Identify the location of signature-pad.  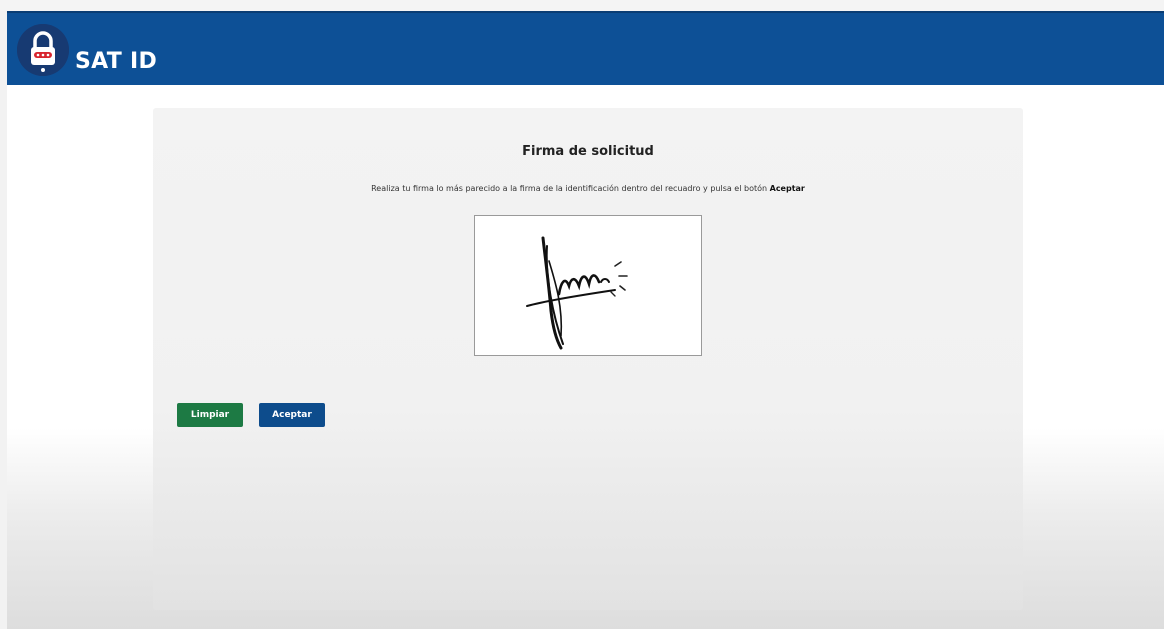
(588, 285).